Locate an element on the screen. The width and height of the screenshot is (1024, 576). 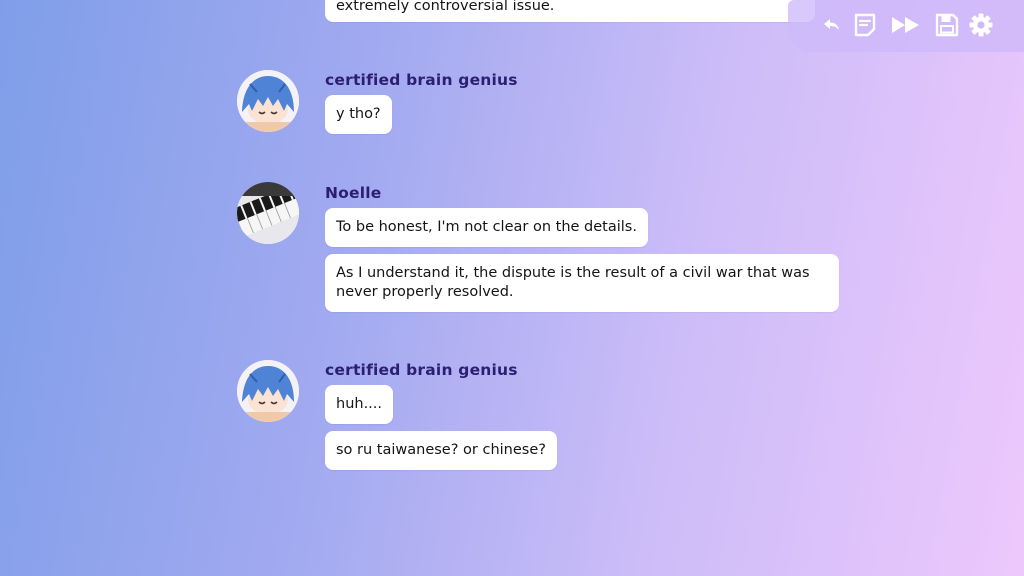
back-arrow-icon is located at coordinates (831, 25).